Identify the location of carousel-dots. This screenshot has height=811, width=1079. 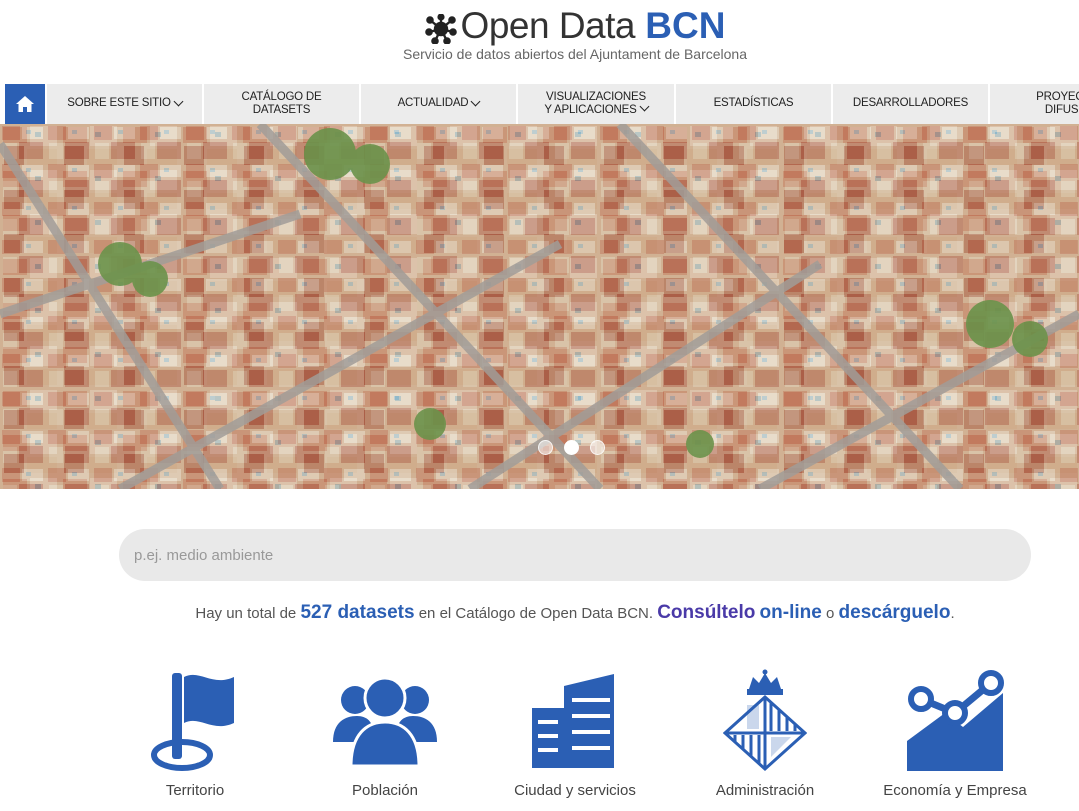
(571, 447).